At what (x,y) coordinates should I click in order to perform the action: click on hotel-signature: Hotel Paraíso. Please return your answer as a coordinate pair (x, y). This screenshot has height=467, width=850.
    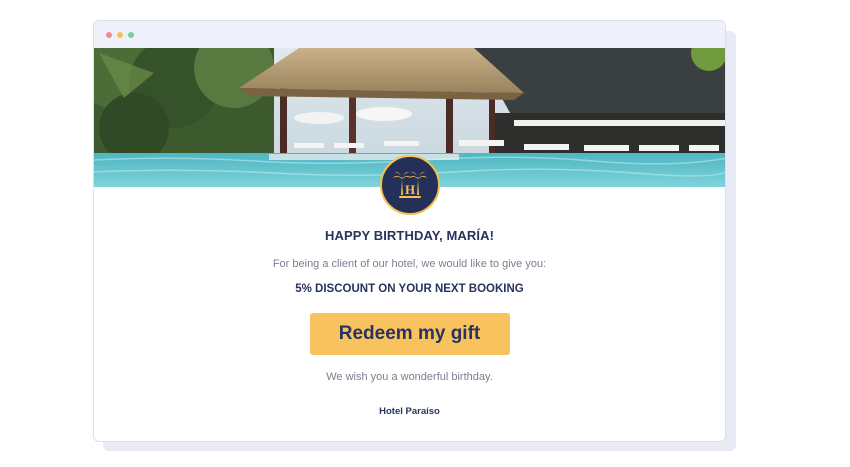
    Looking at the image, I should click on (409, 411).